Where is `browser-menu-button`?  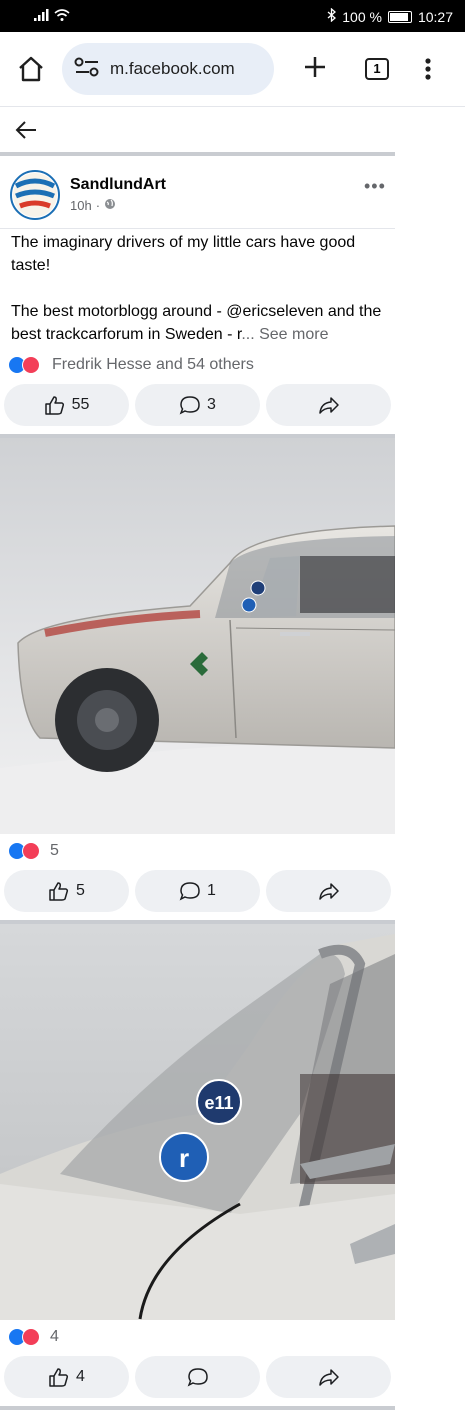
browser-menu-button is located at coordinates (428, 69).